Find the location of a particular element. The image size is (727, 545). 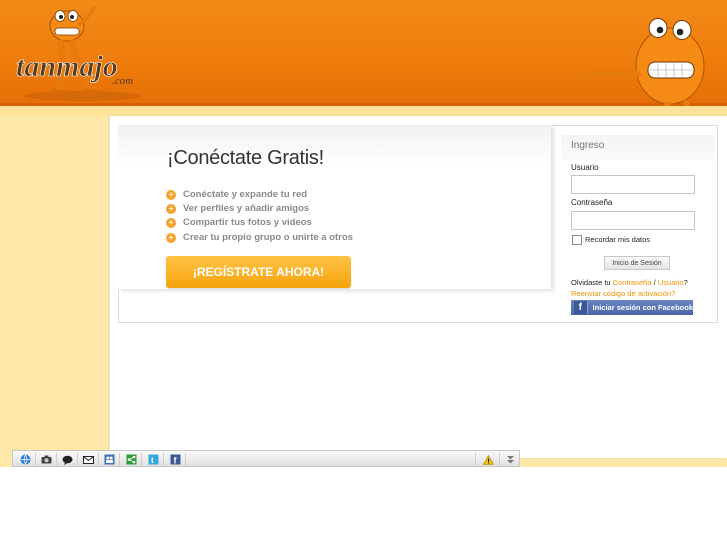

feature-item: + Ver perfiles y añadir amigos is located at coordinates (259, 209).